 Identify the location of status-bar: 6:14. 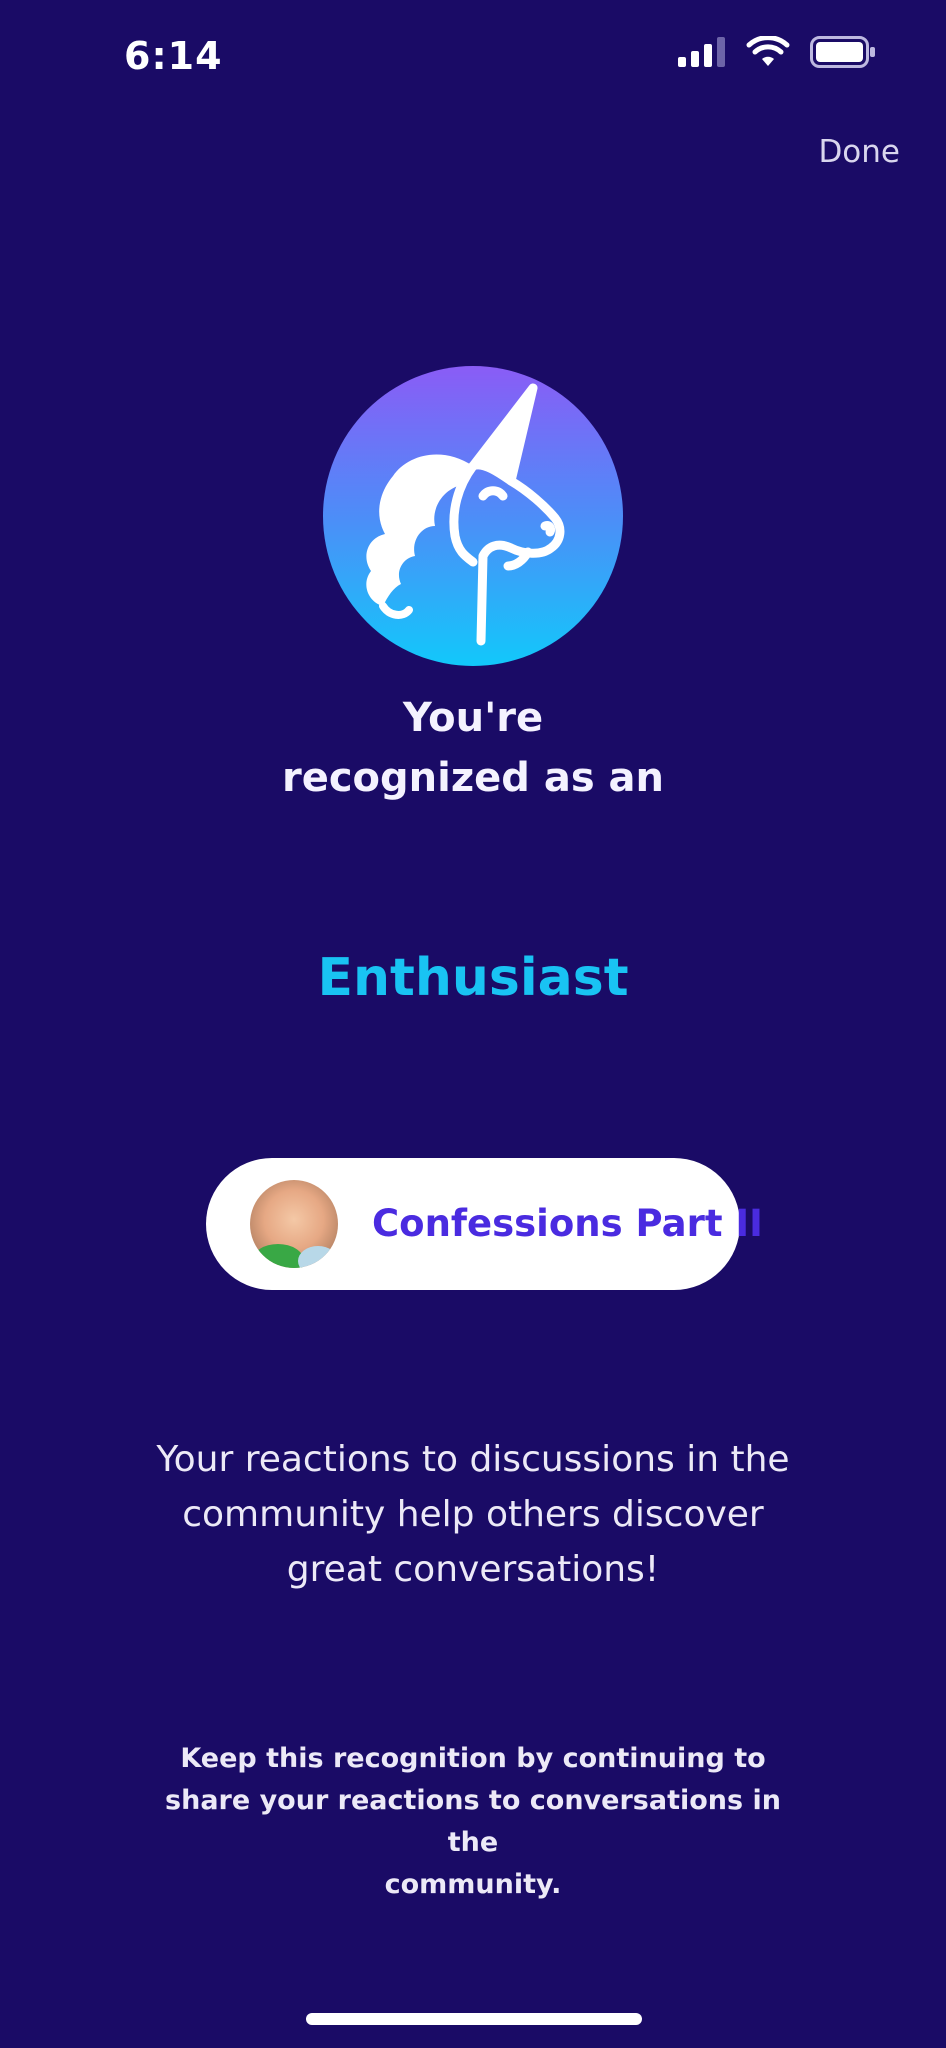
(473, 58).